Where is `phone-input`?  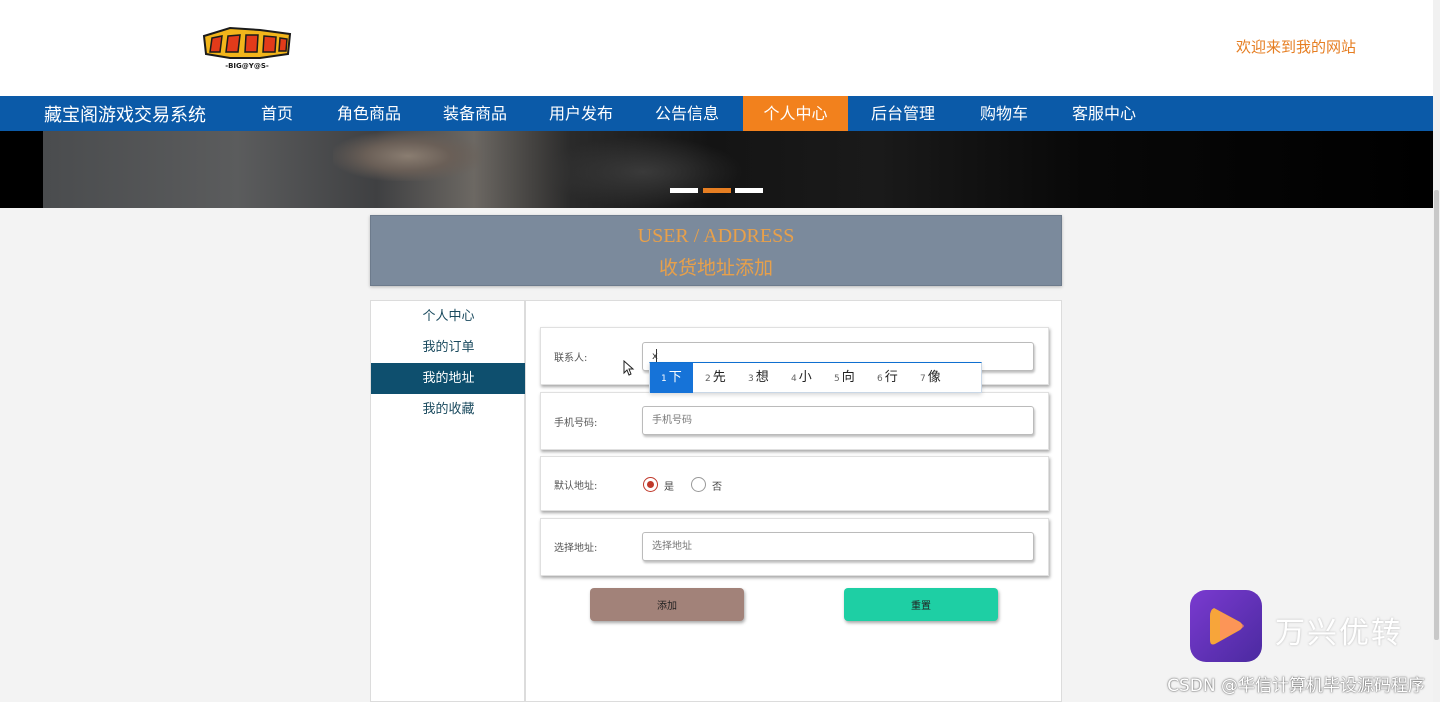 phone-input is located at coordinates (838, 420).